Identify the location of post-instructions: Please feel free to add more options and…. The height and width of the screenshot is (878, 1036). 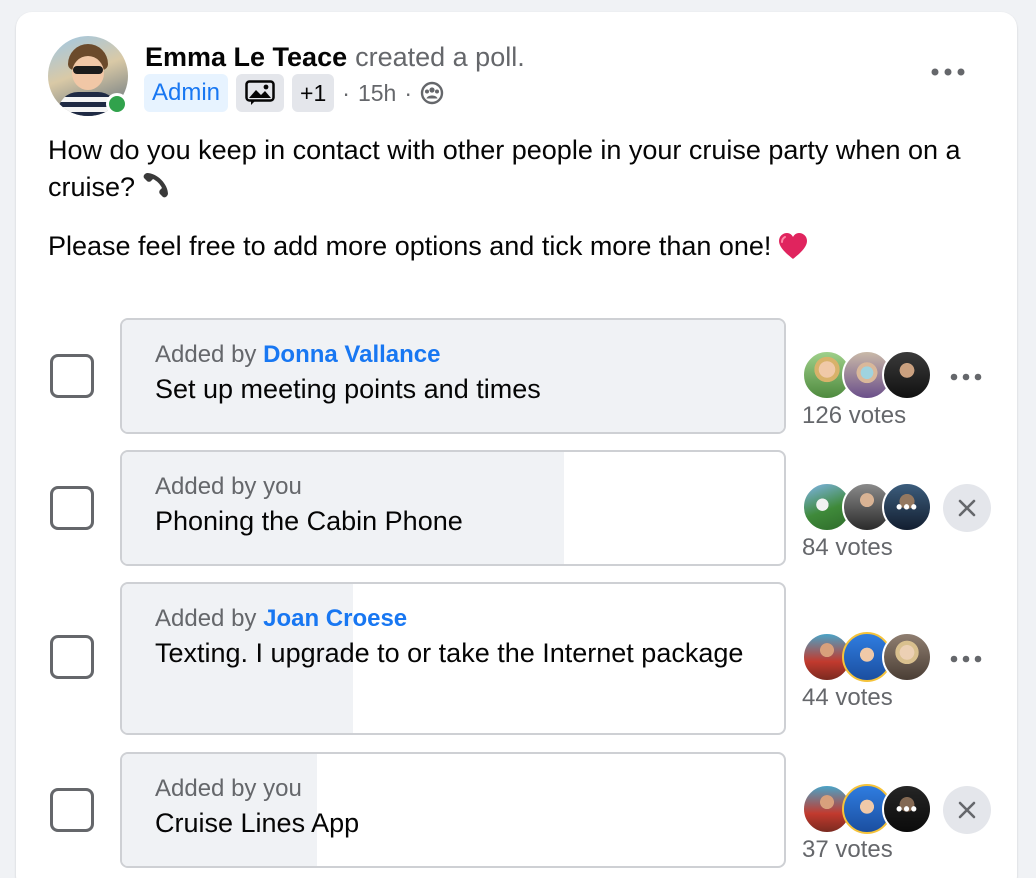
(513, 249).